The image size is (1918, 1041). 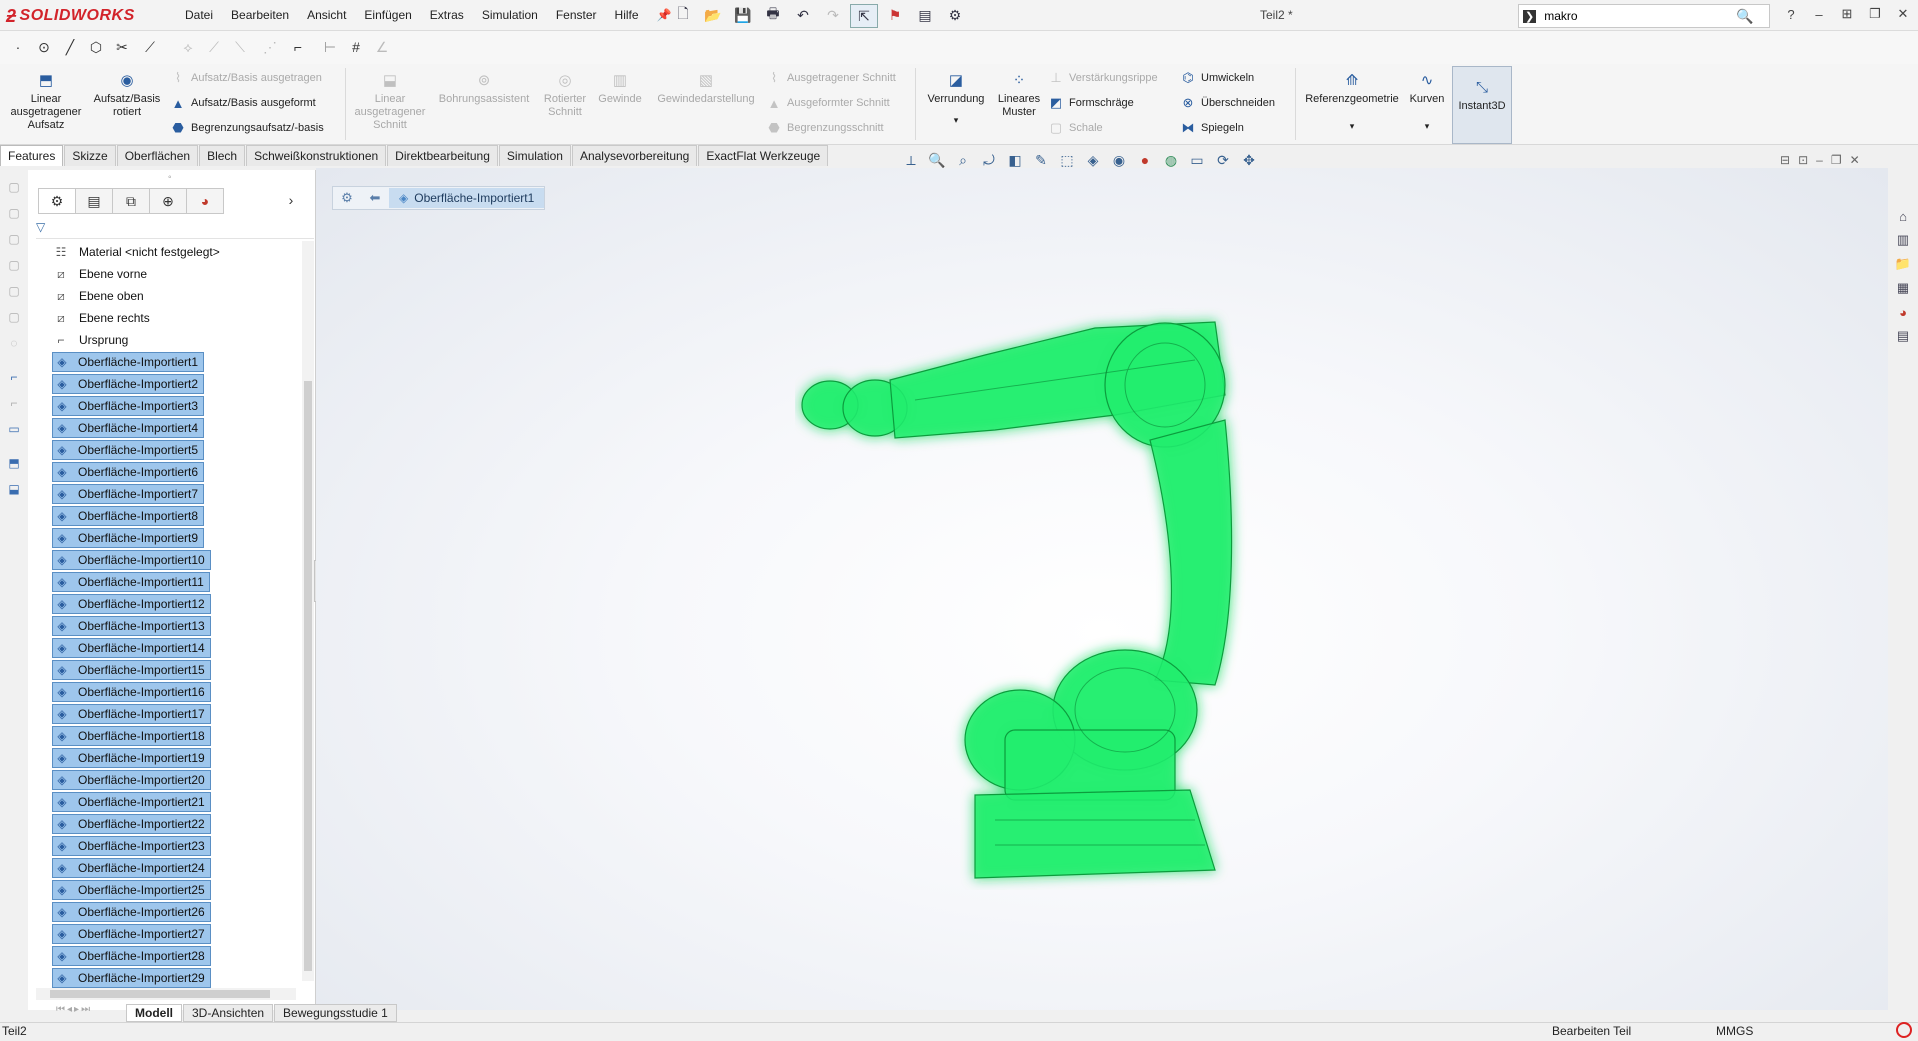 I want to click on surface-breadcrumb-icon: ⬅, so click(x=375, y=198).